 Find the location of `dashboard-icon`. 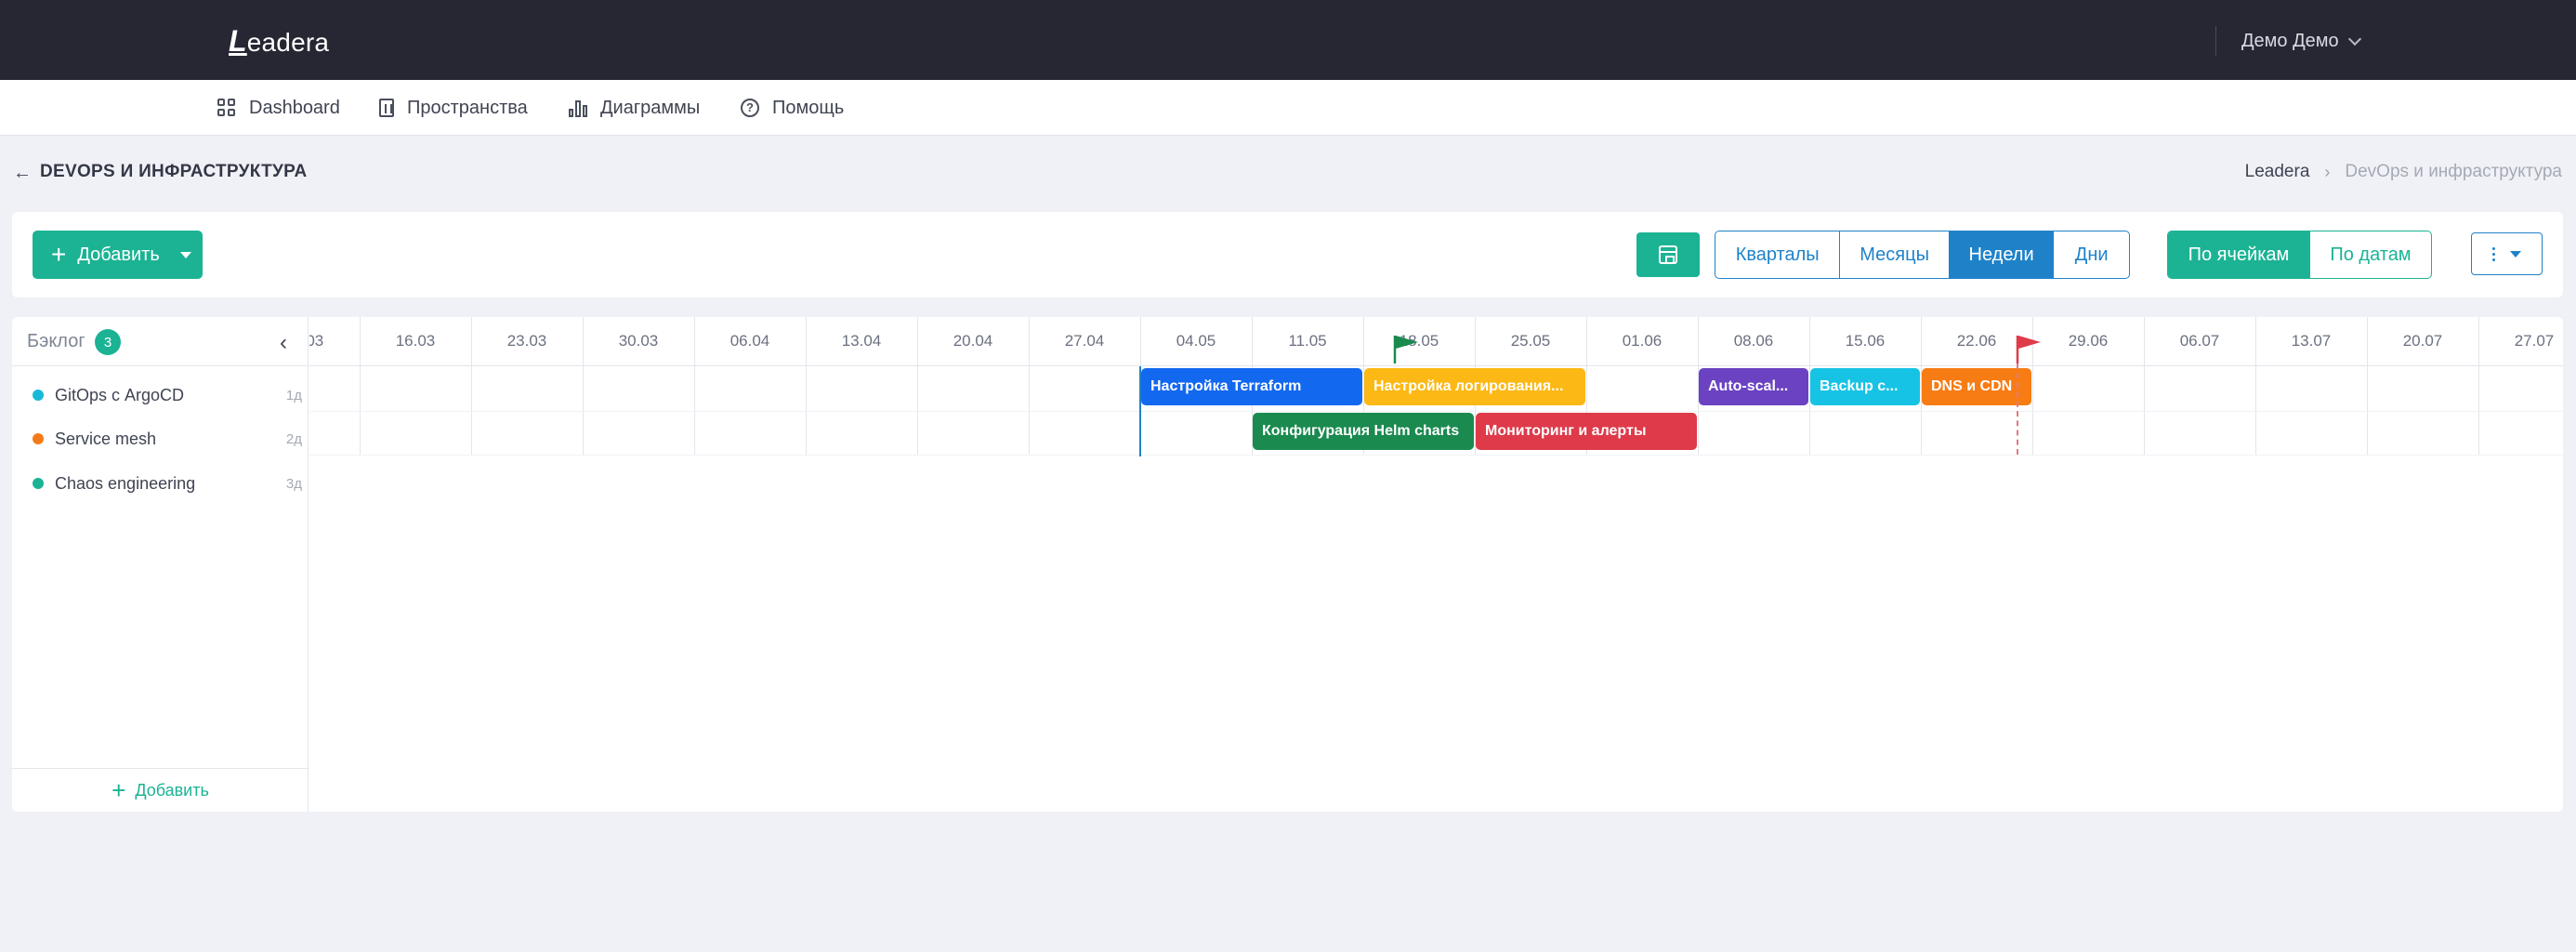

dashboard-icon is located at coordinates (226, 108).